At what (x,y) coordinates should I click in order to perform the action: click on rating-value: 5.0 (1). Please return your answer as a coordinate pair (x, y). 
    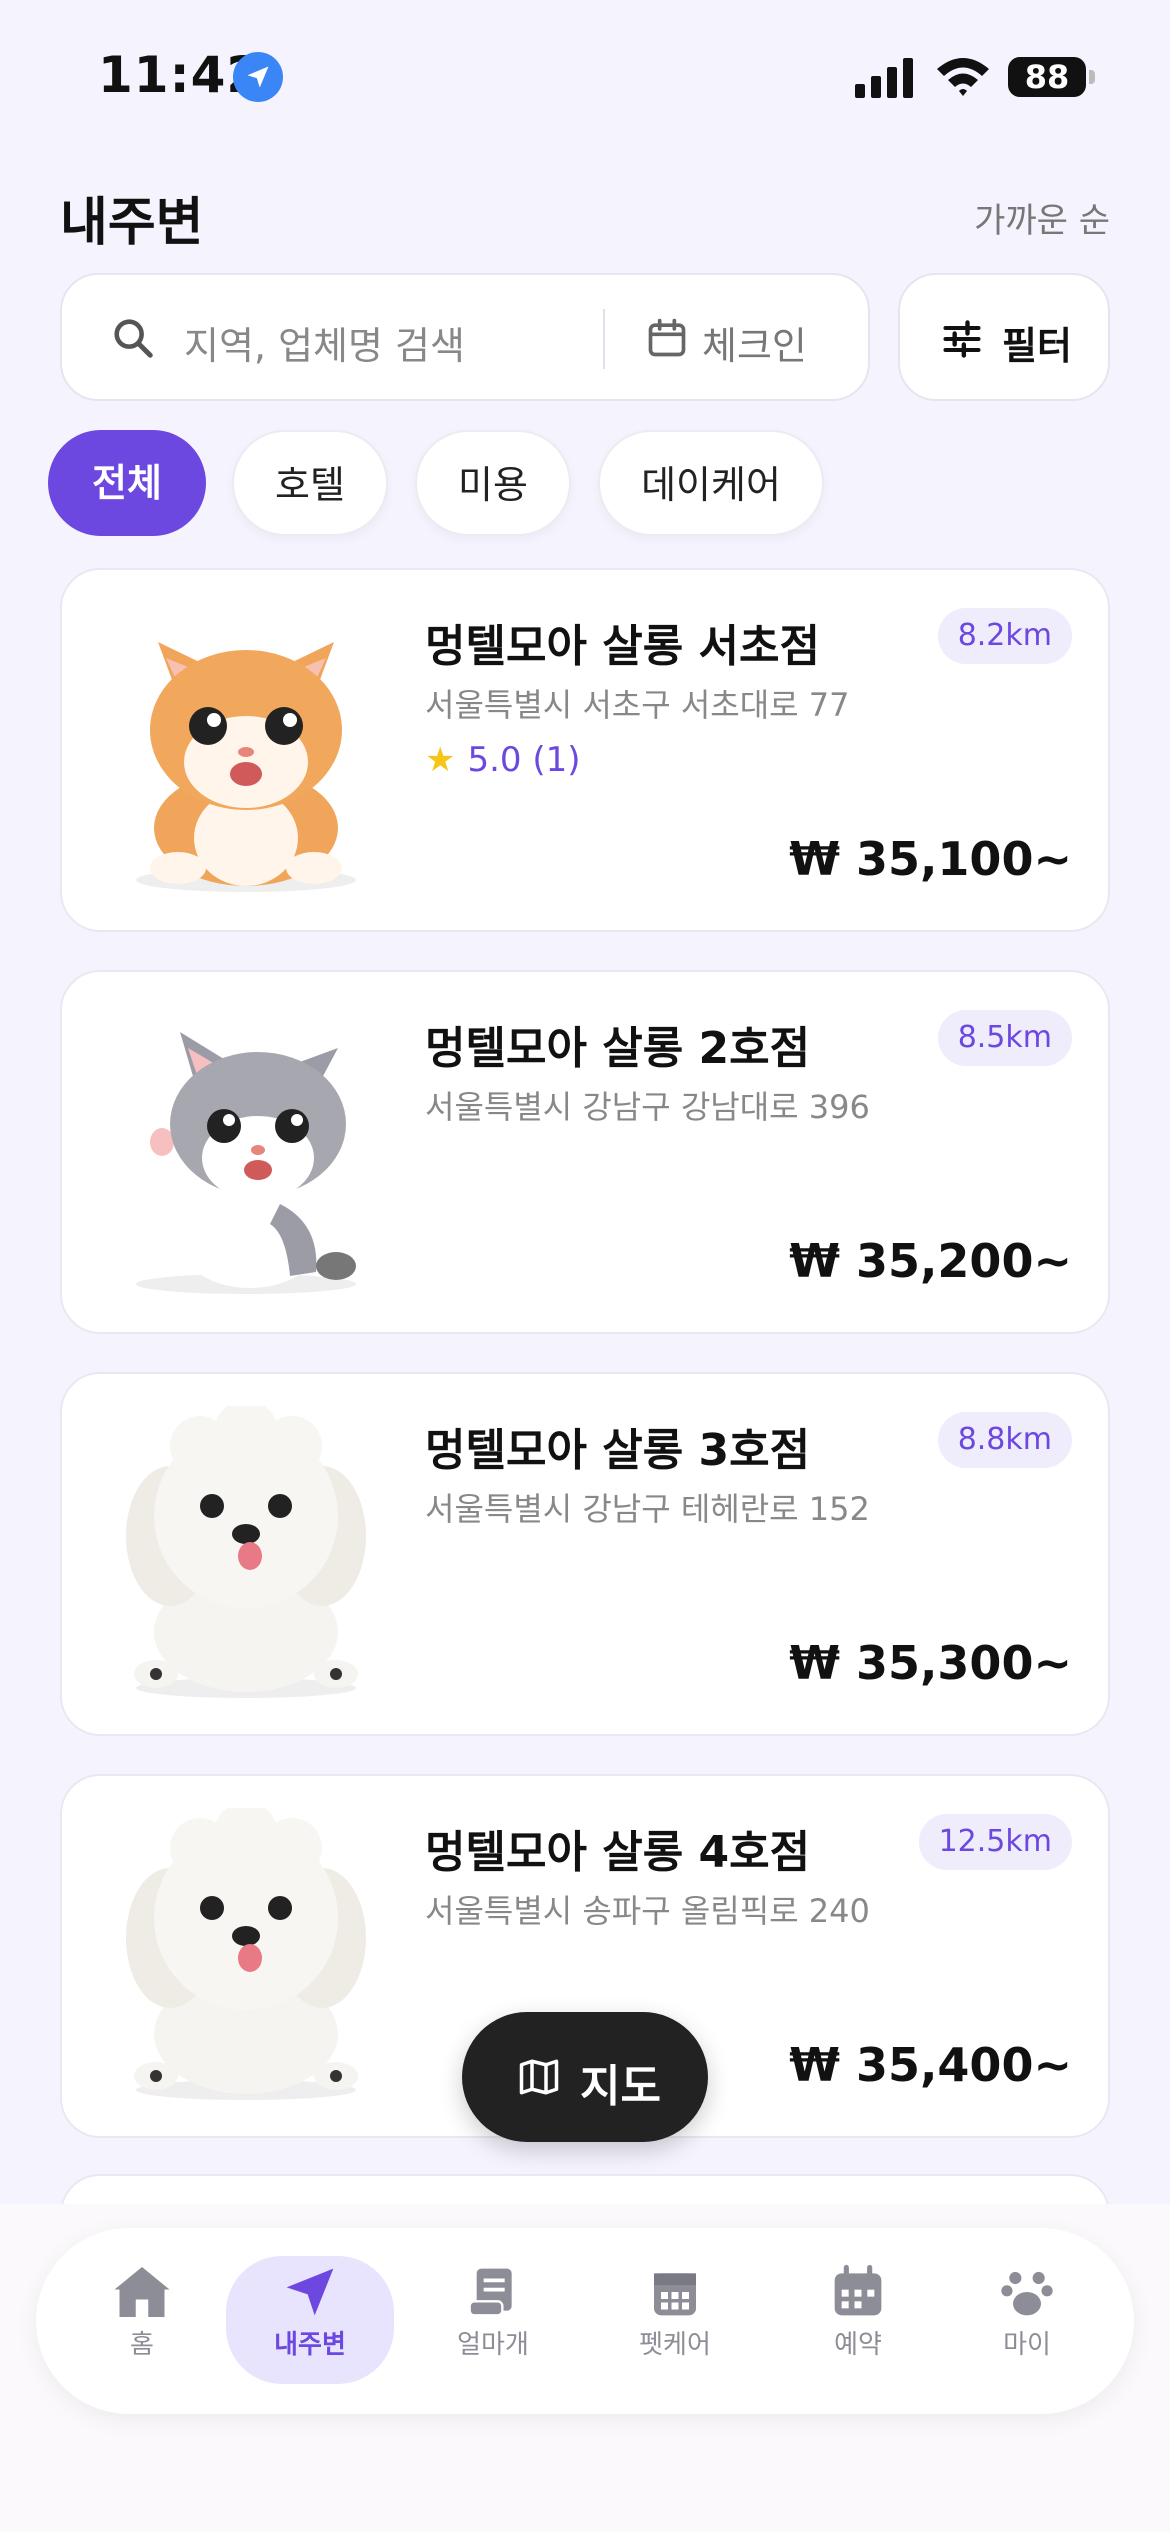
    Looking at the image, I should click on (524, 760).